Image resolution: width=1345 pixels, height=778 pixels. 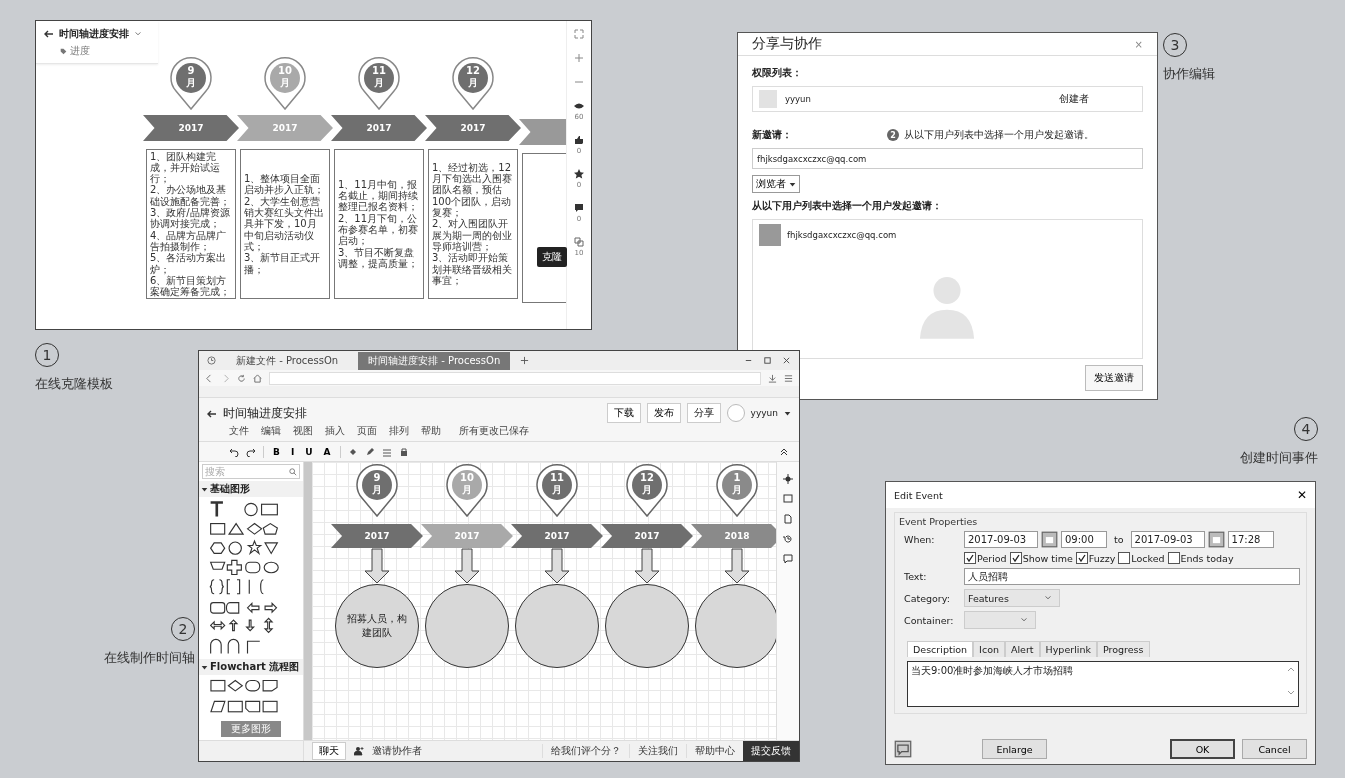 I want to click on redo-icon, so click(x=251, y=451).